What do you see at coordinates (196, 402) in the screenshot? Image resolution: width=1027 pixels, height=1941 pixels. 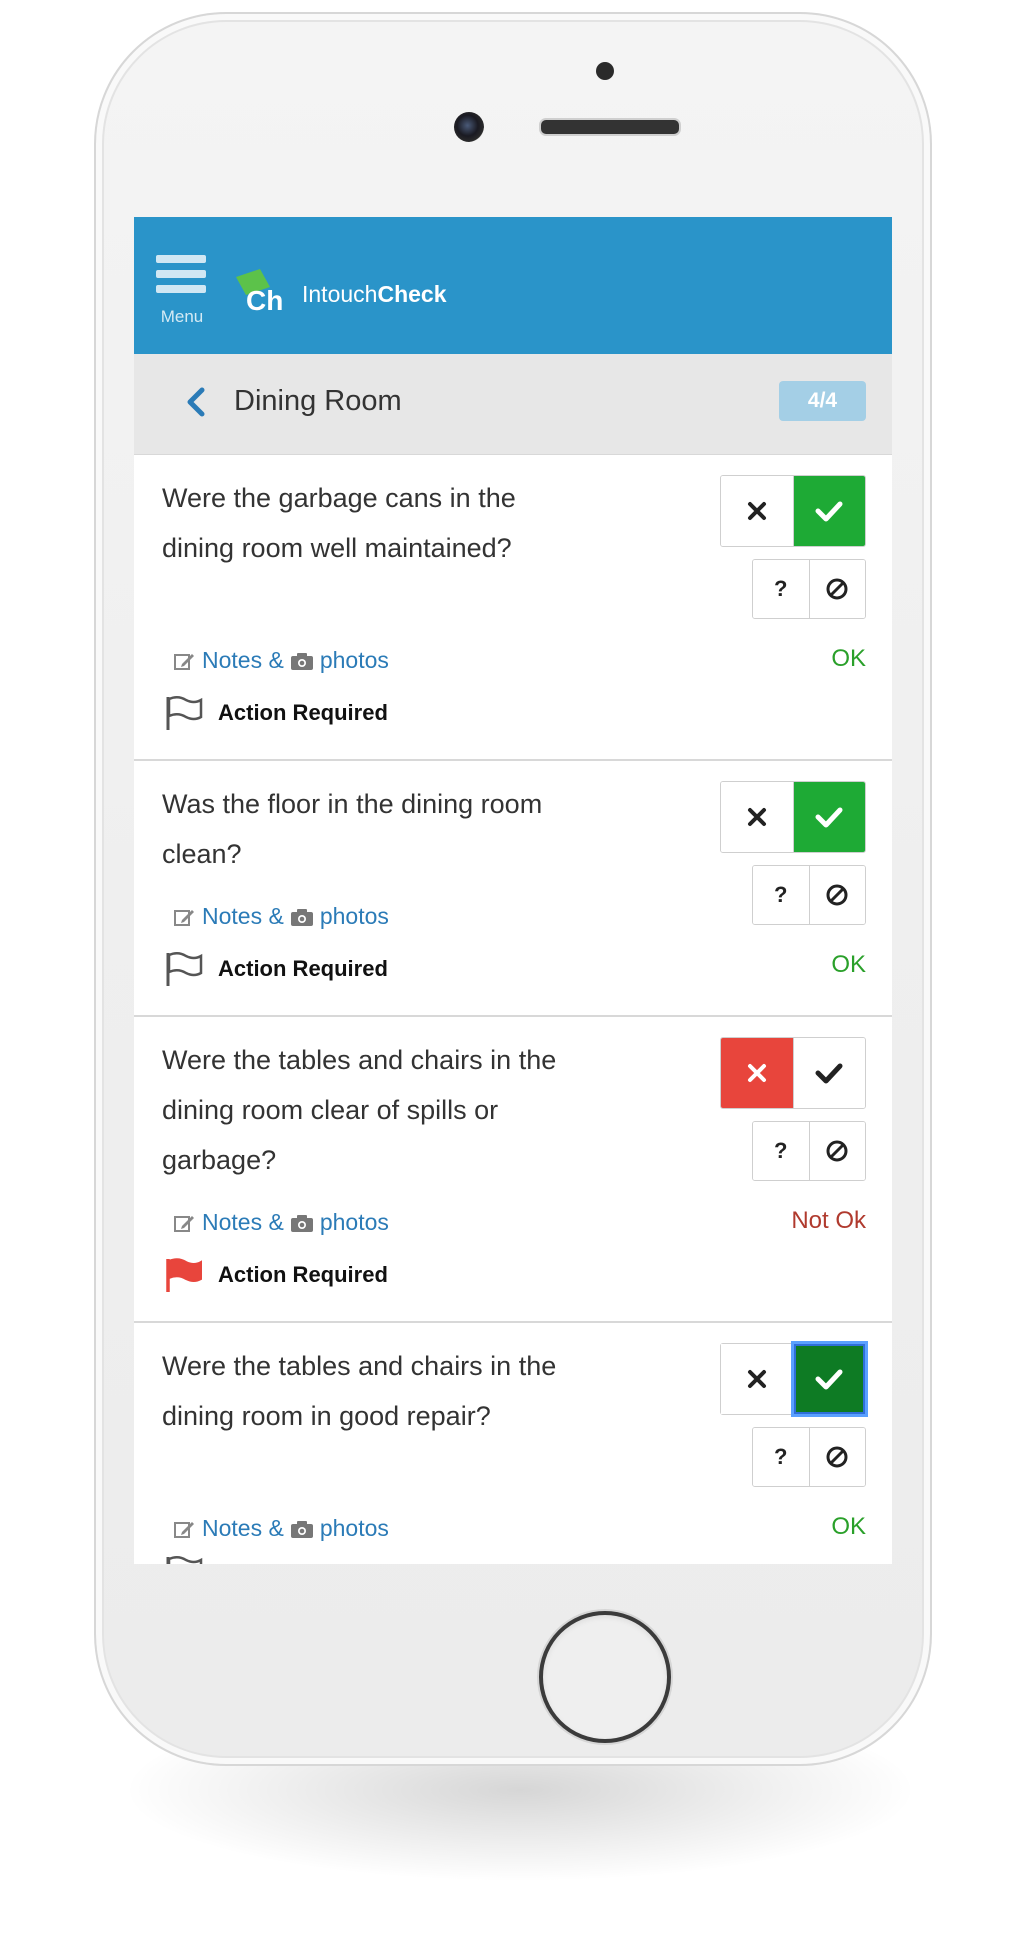 I see `chevron-left-icon` at bounding box center [196, 402].